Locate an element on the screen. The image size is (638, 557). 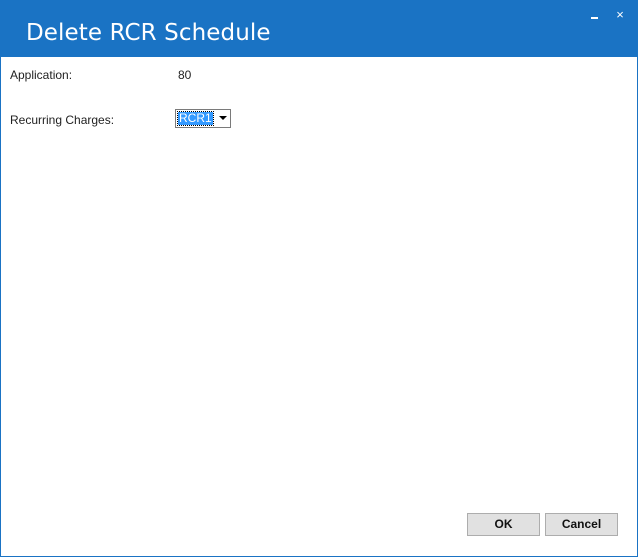
application-label: Application: is located at coordinates (41, 75).